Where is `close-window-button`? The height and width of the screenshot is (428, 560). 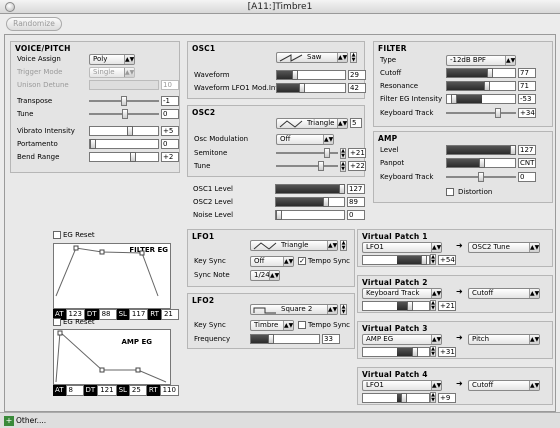
close-window-button is located at coordinates (10, 7).